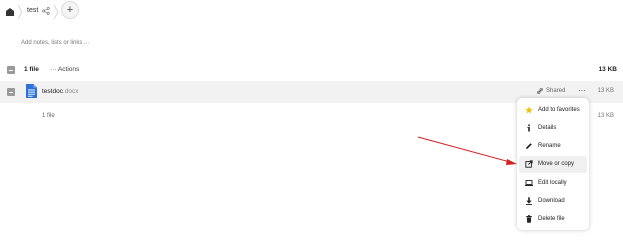 Image resolution: width=623 pixels, height=245 pixels. I want to click on star-icon, so click(529, 110).